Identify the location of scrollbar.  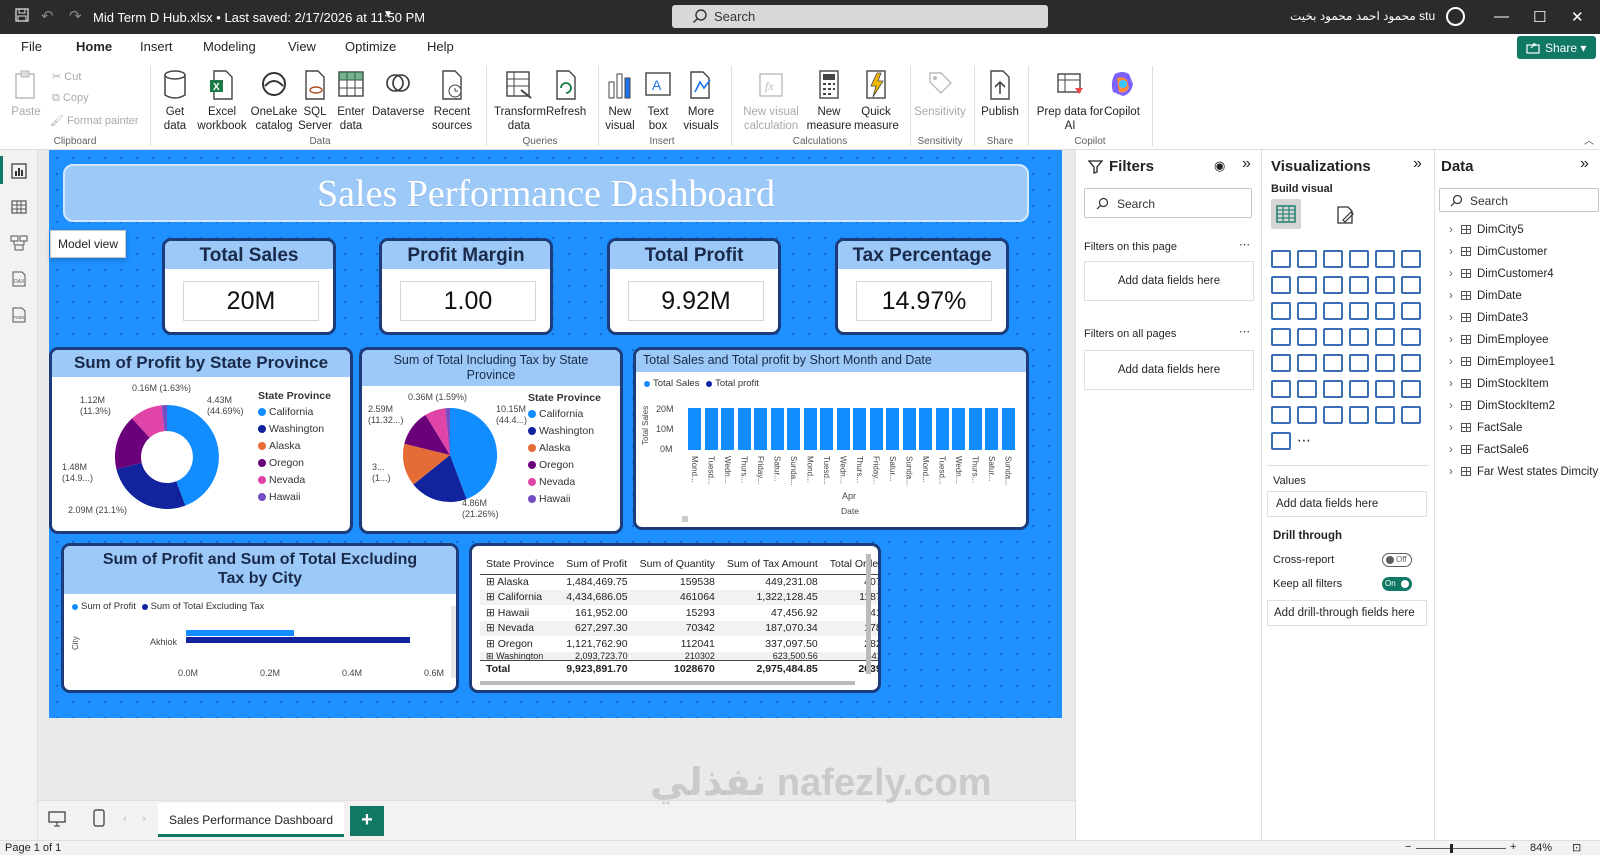
(453, 642).